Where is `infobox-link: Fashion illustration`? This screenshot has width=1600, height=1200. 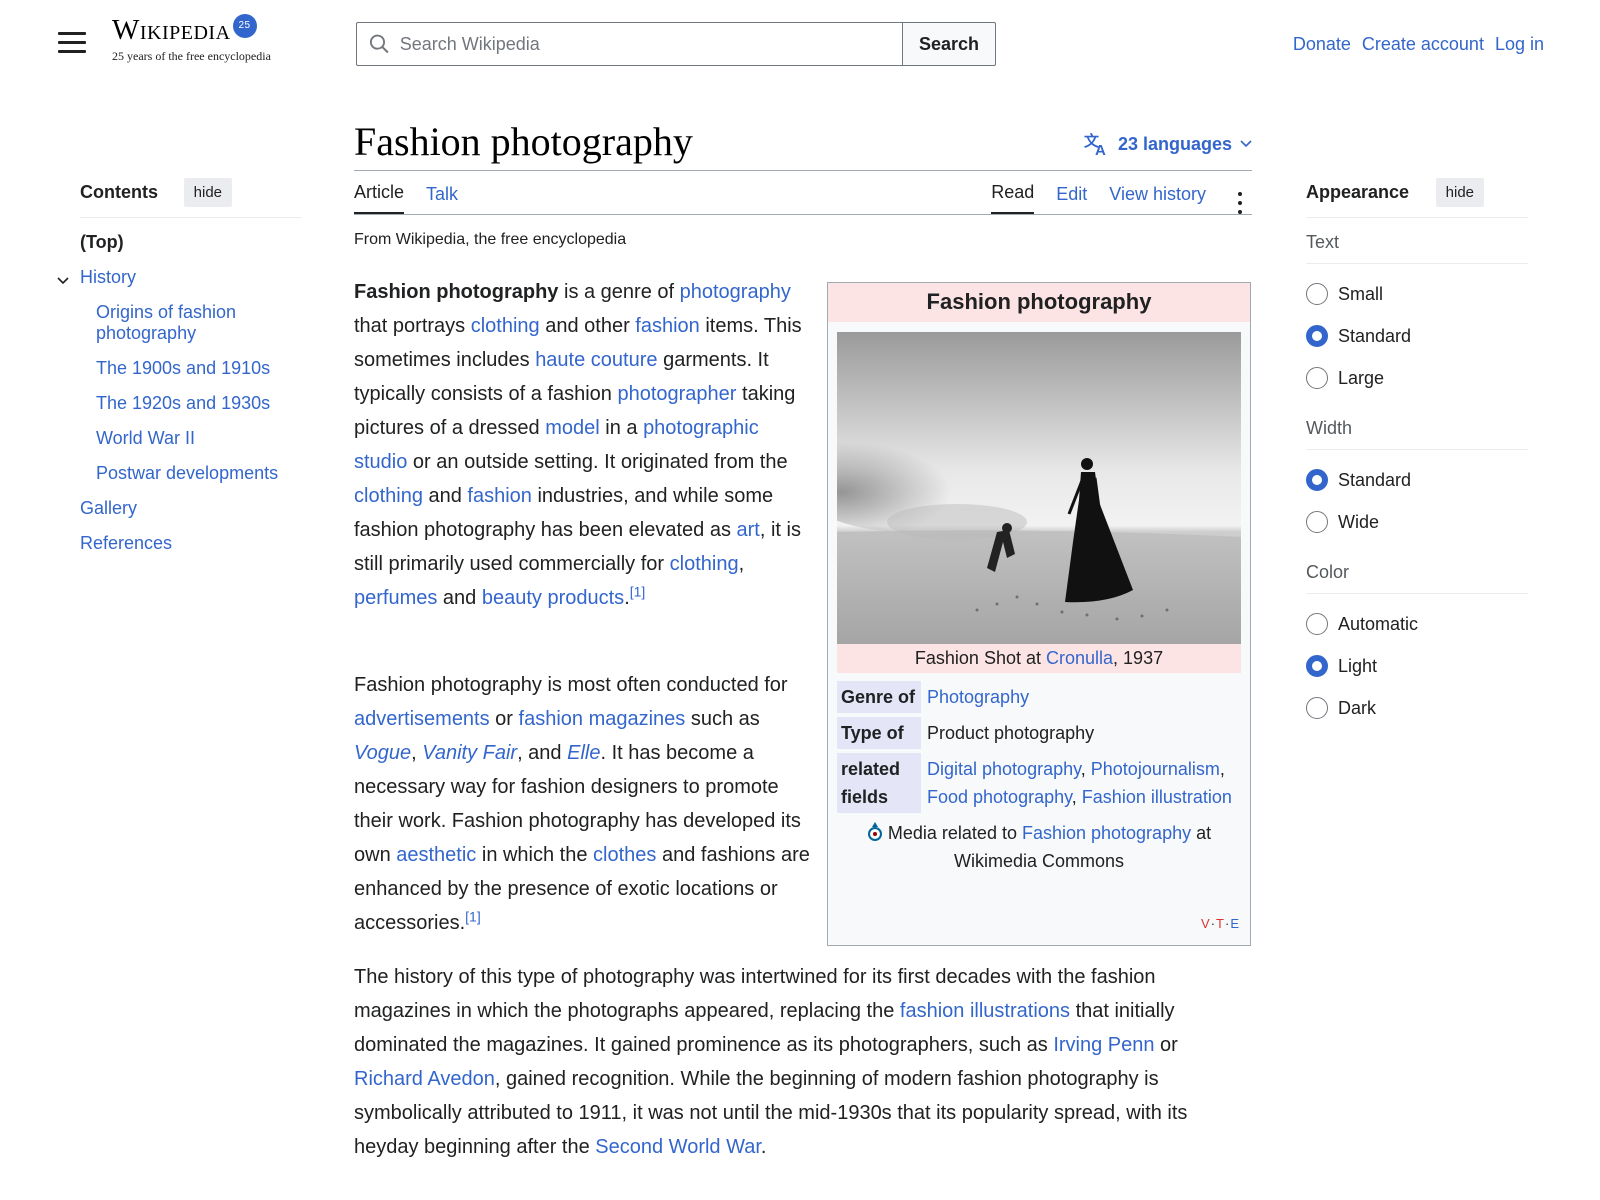 infobox-link: Fashion illustration is located at coordinates (1157, 797).